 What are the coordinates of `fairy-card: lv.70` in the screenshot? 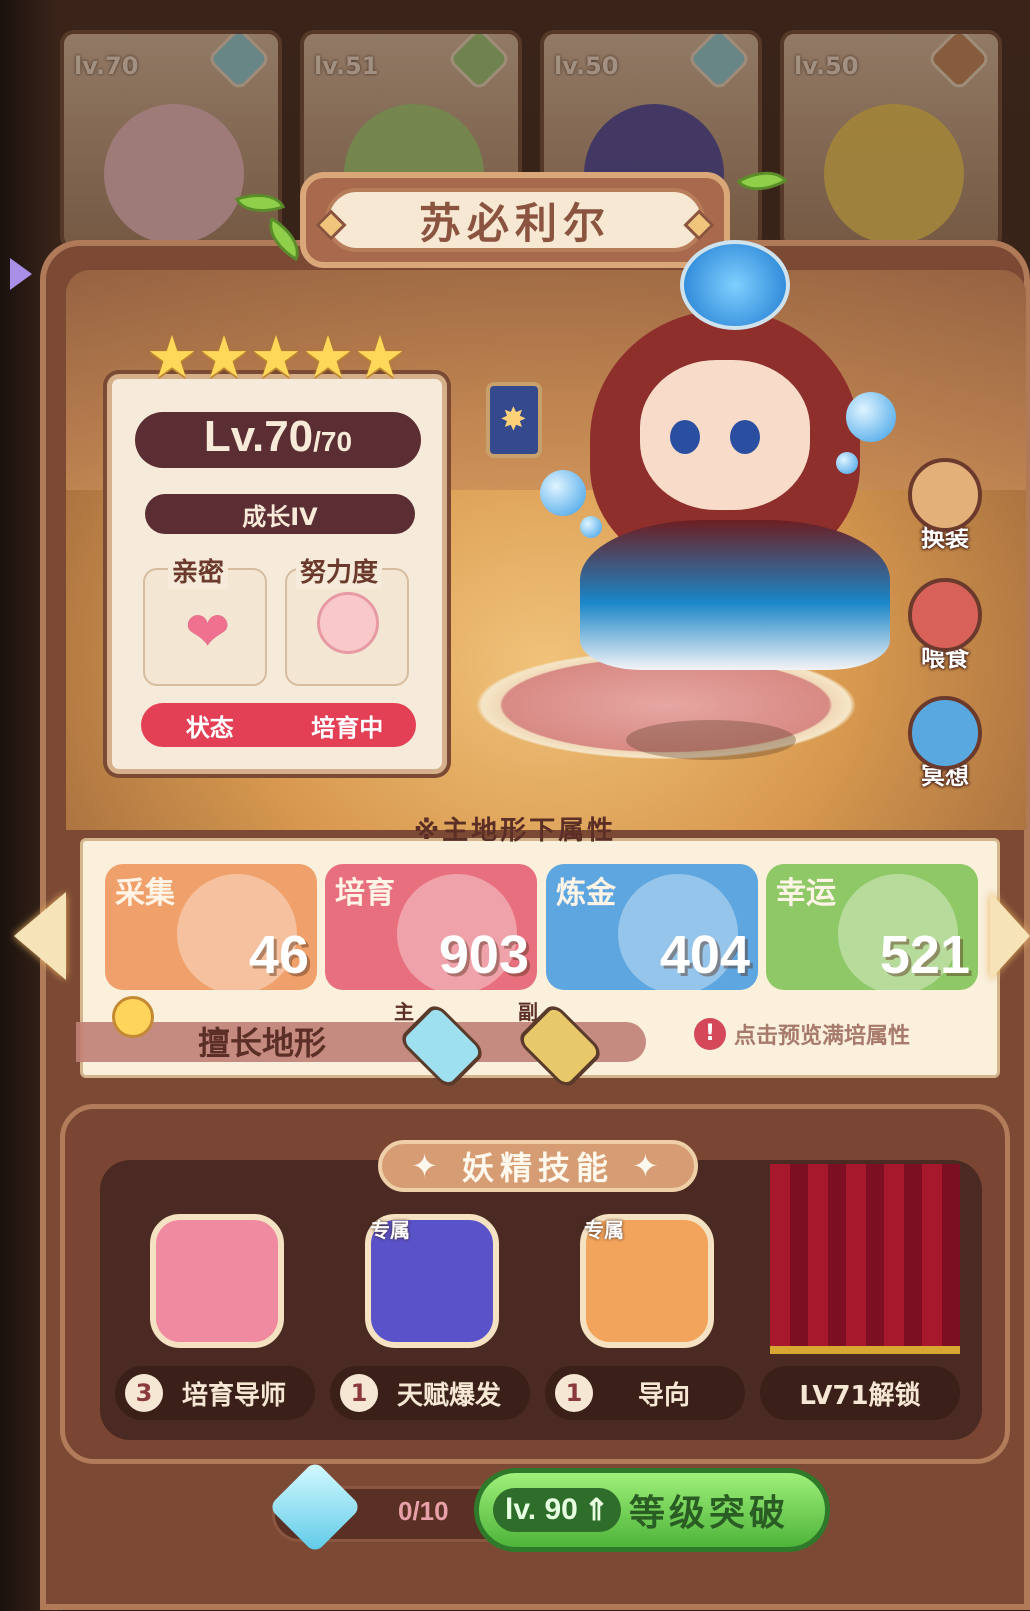 It's located at (171, 140).